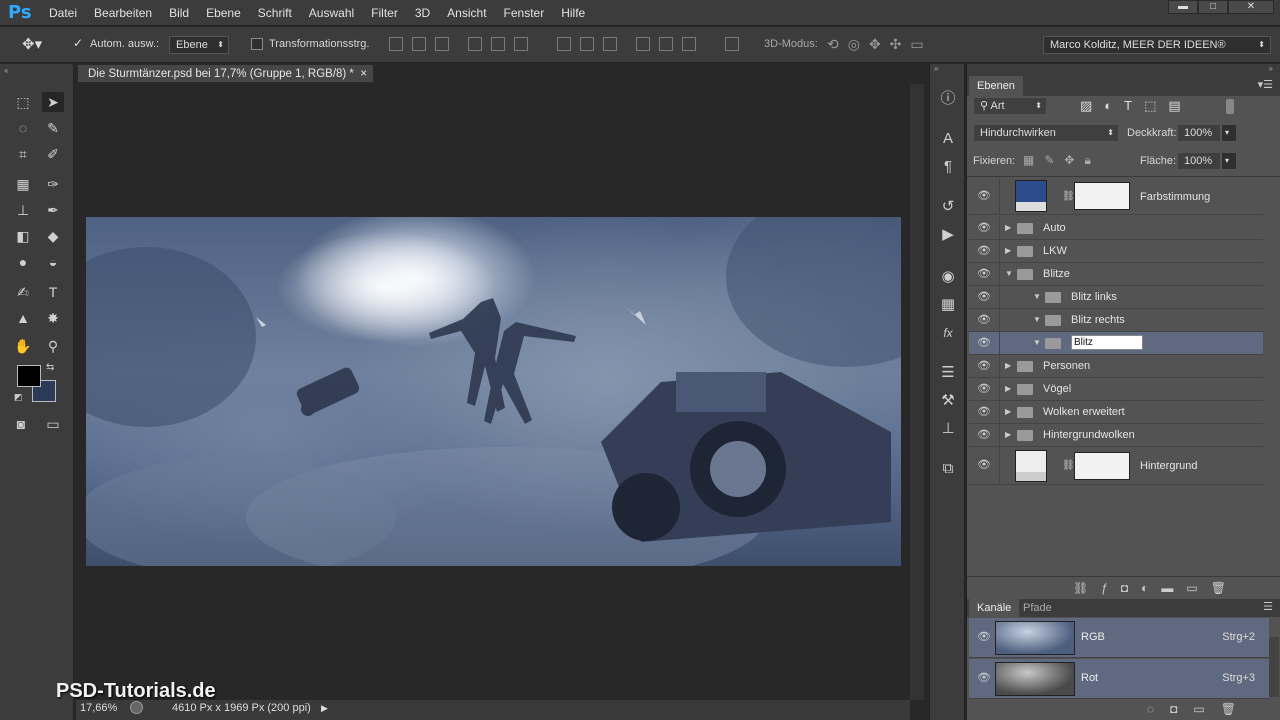 The image size is (1280, 720). What do you see at coordinates (53, 210) in the screenshot?
I see `history-brush-tool-icon: ✒` at bounding box center [53, 210].